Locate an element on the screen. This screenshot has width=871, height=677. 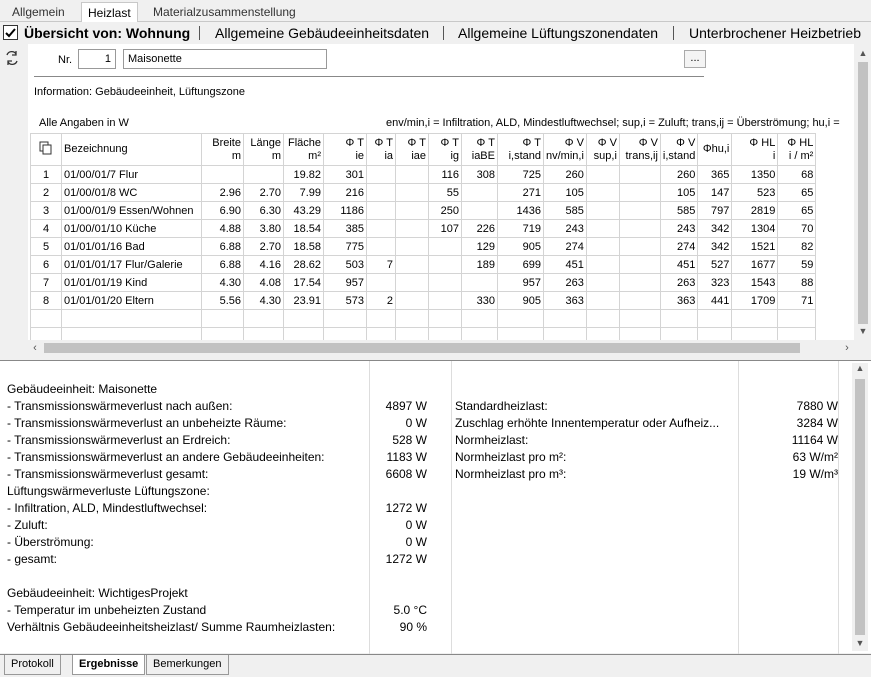
table-cell: 216 is located at coordinates (345, 192).